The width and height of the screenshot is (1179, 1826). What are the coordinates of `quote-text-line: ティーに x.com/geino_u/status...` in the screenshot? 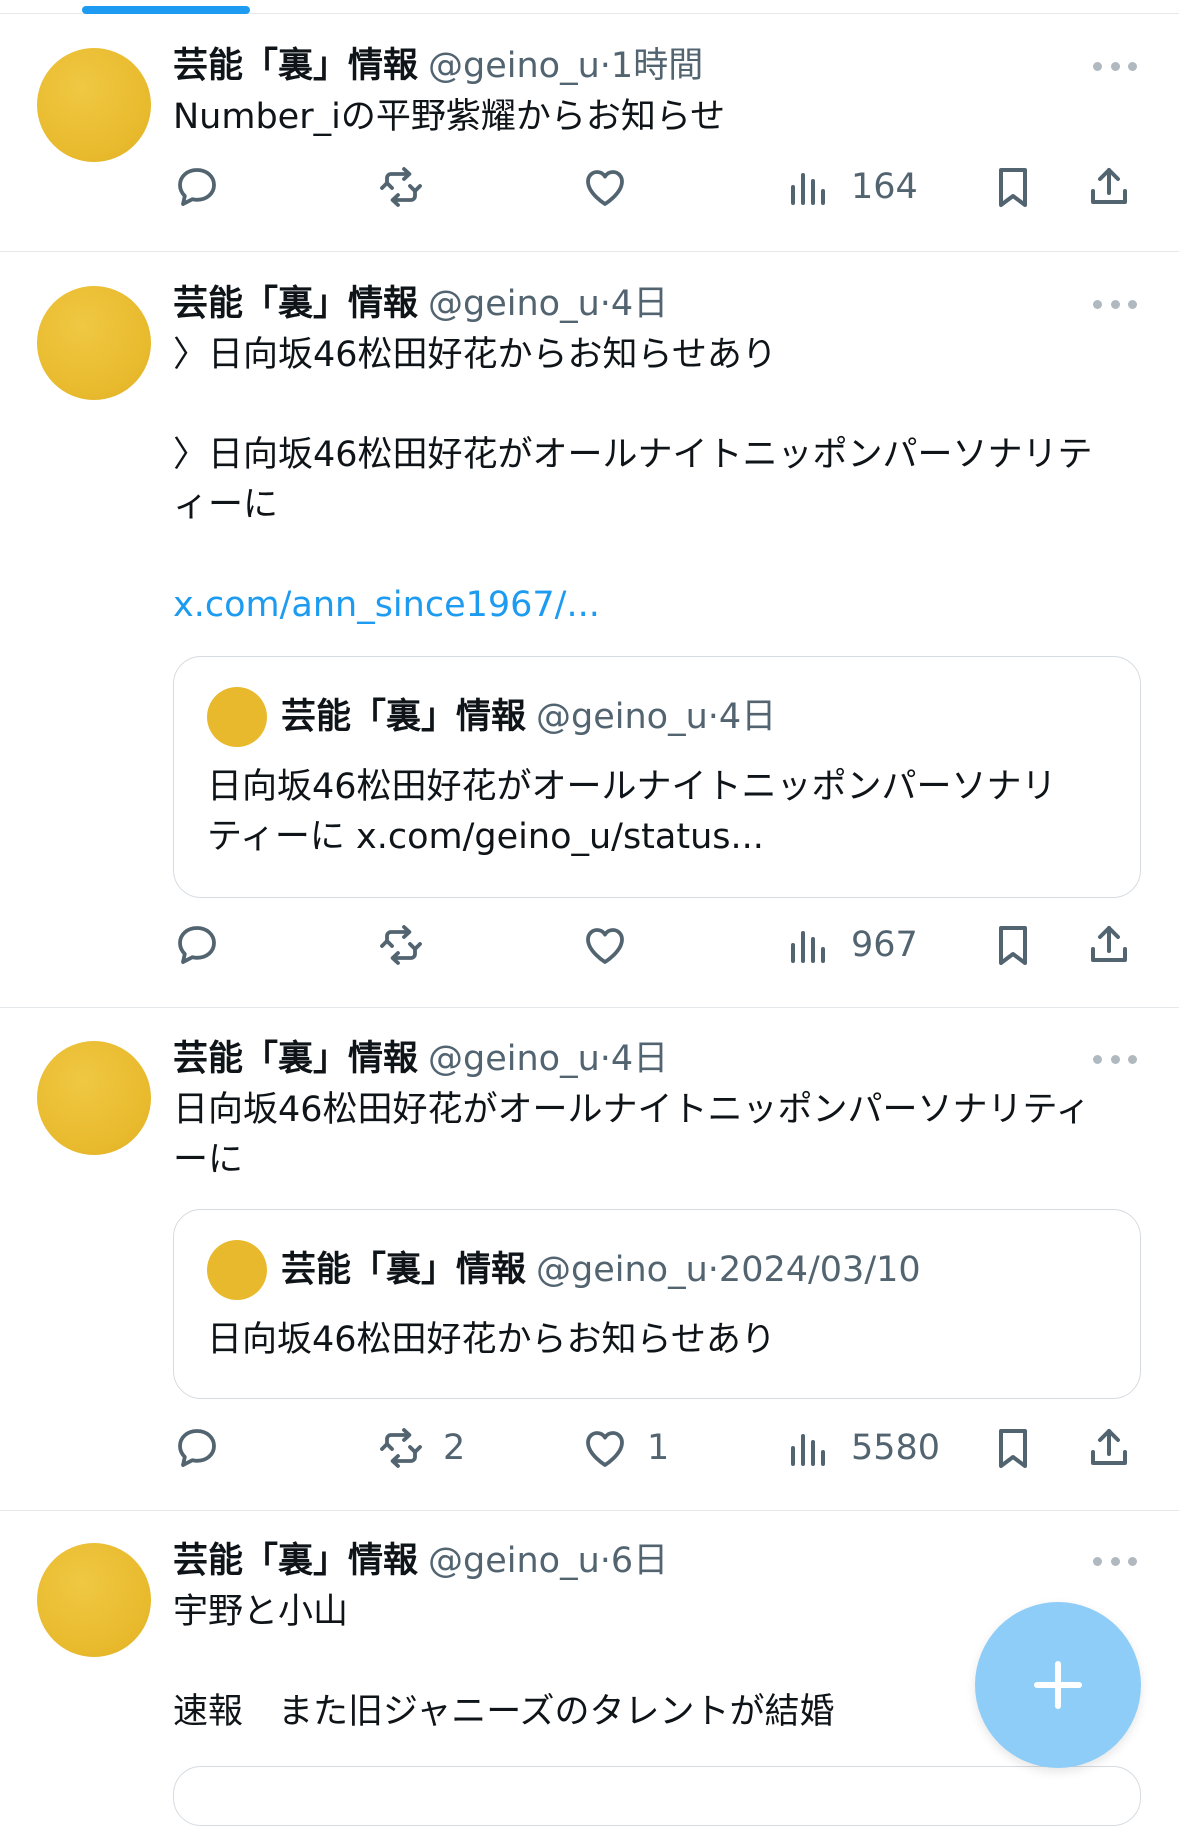 It's located at (485, 837).